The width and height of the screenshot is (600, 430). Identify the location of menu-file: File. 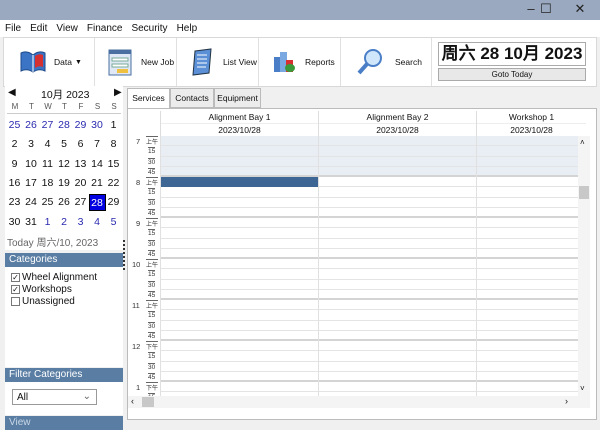
(12, 27).